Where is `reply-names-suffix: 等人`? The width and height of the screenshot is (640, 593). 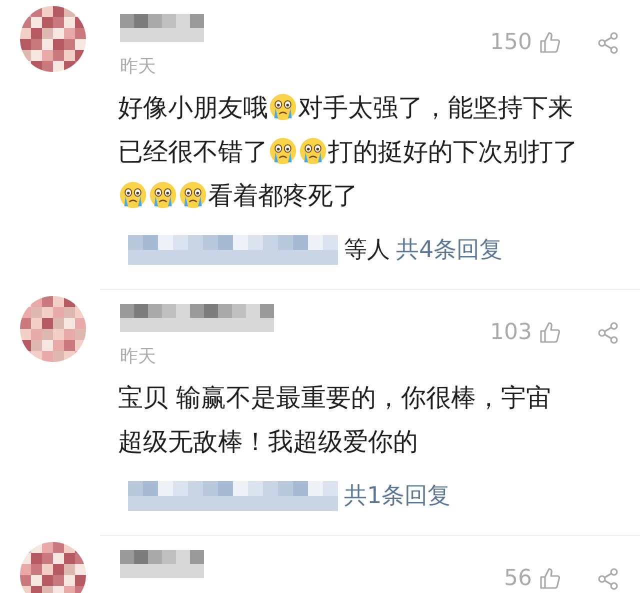 reply-names-suffix: 等人 is located at coordinates (367, 250).